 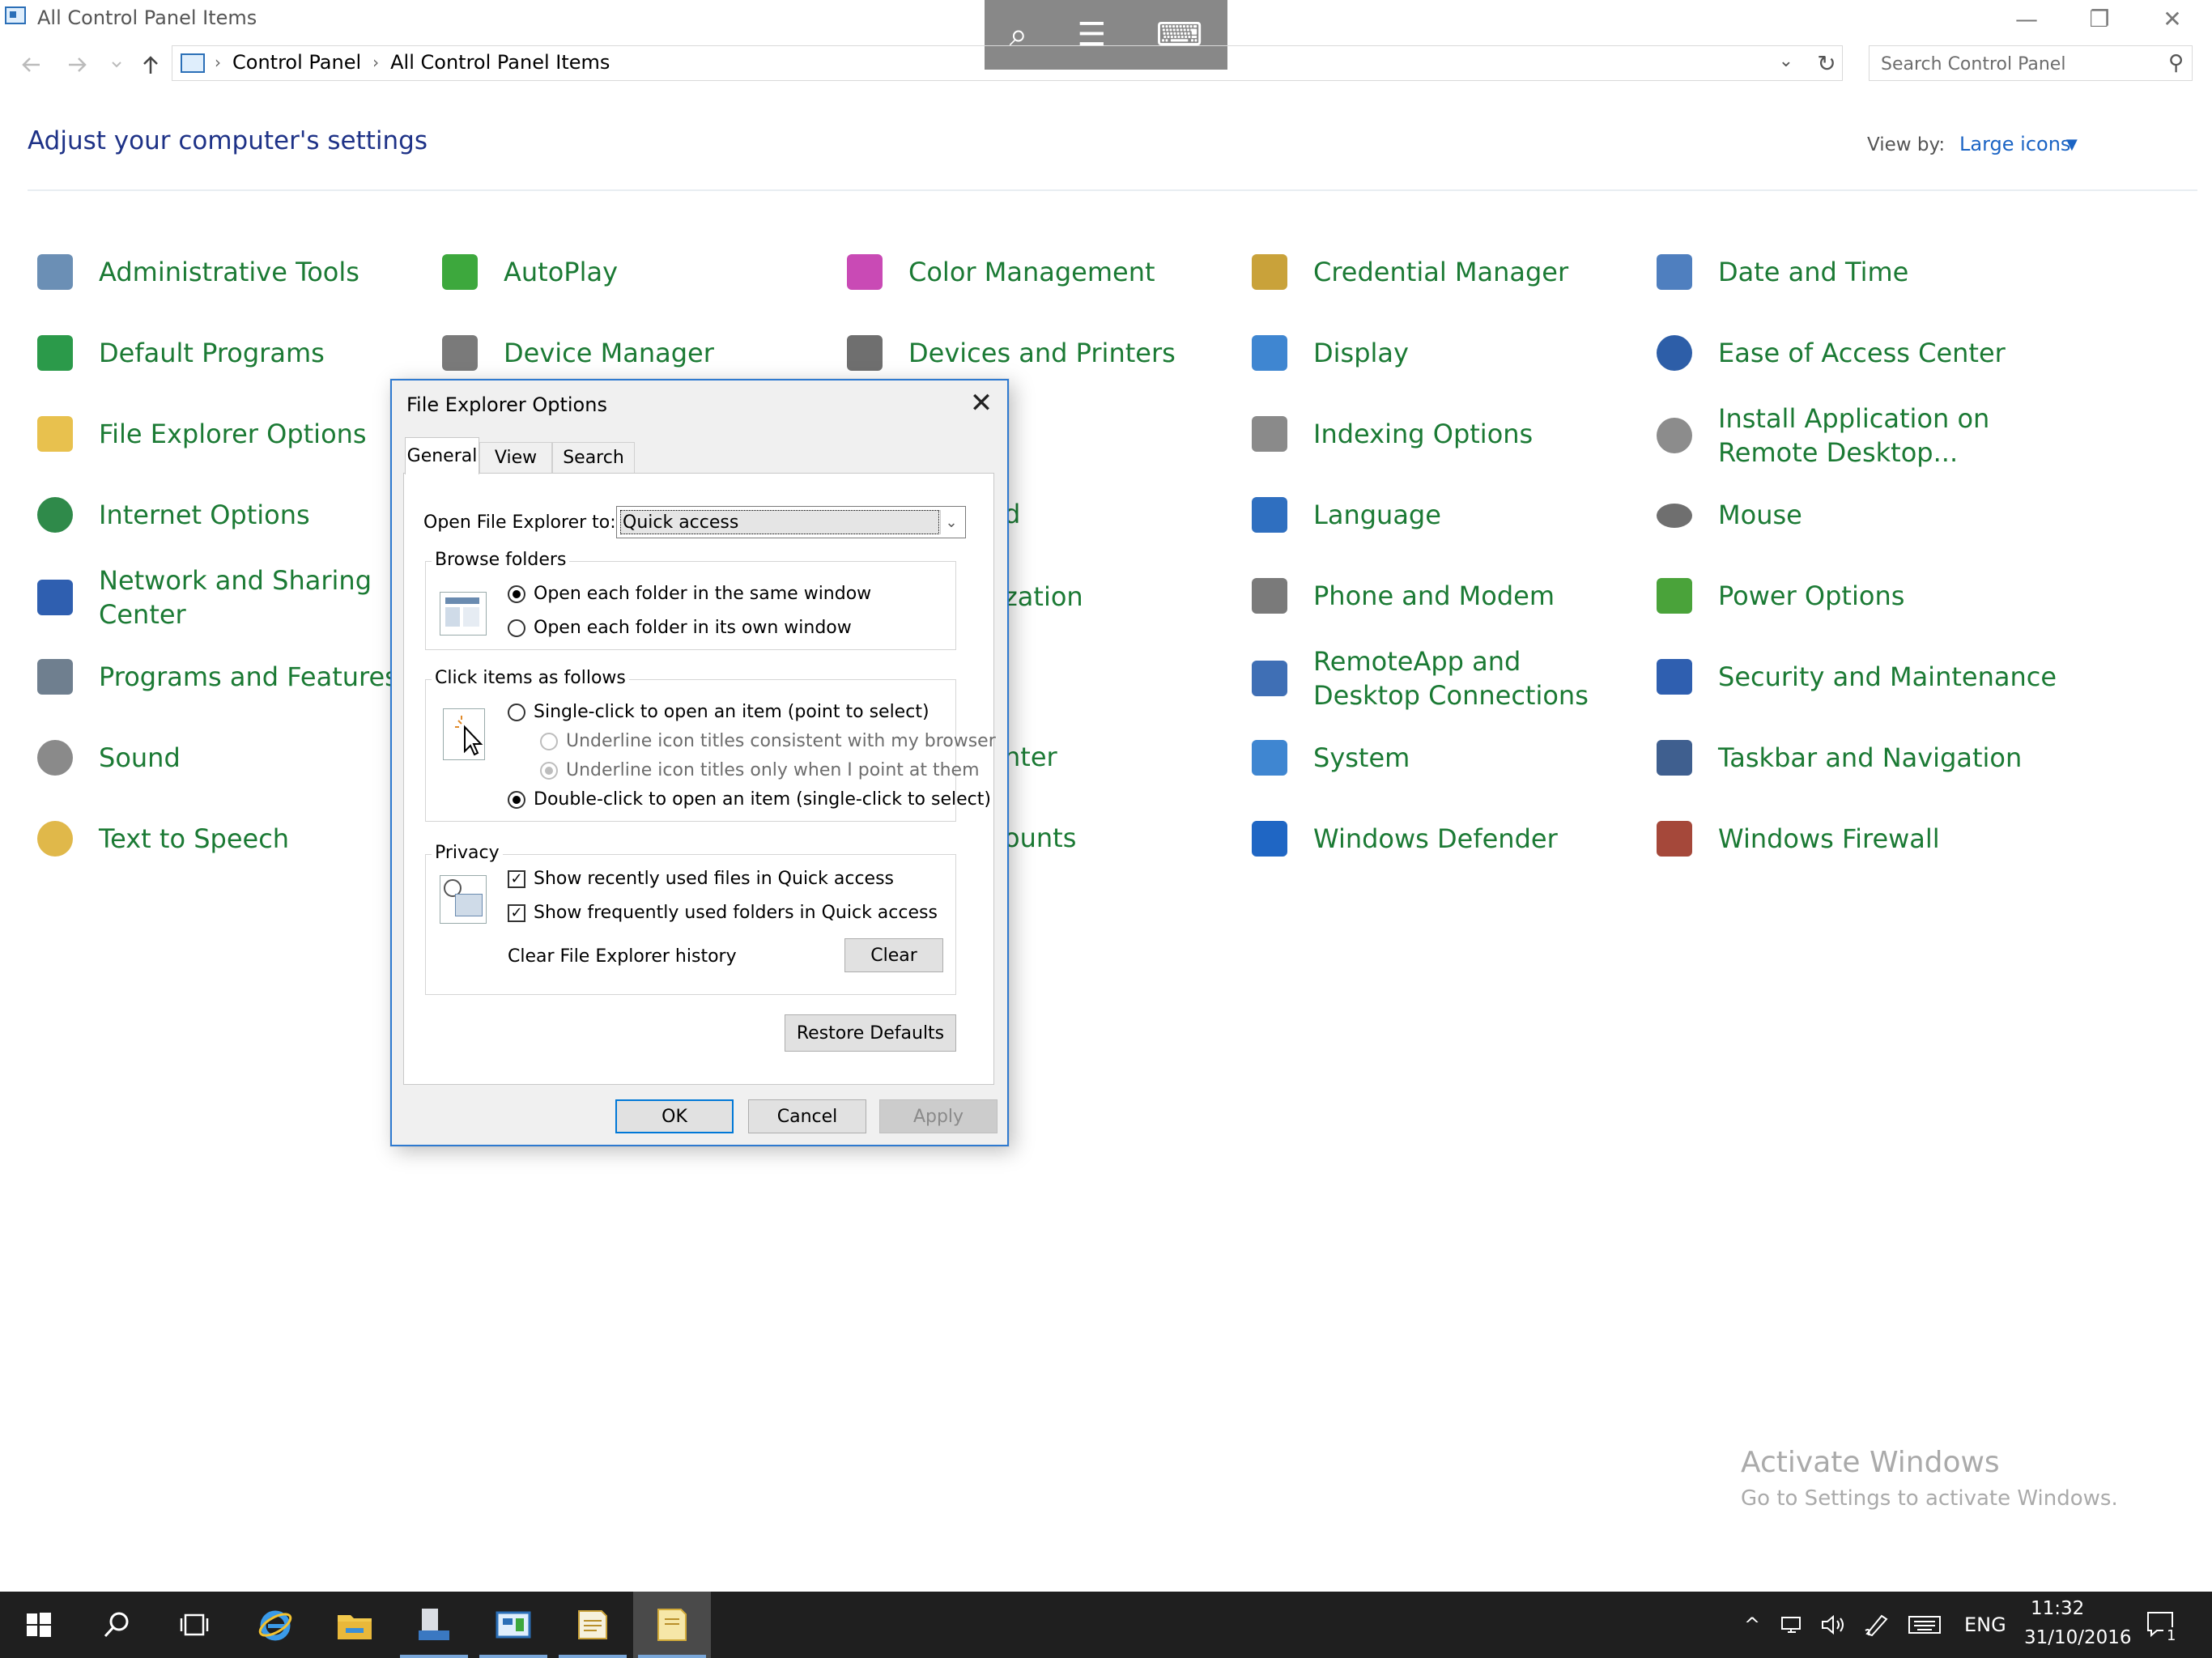 I want to click on search-input, so click(x=2014, y=64).